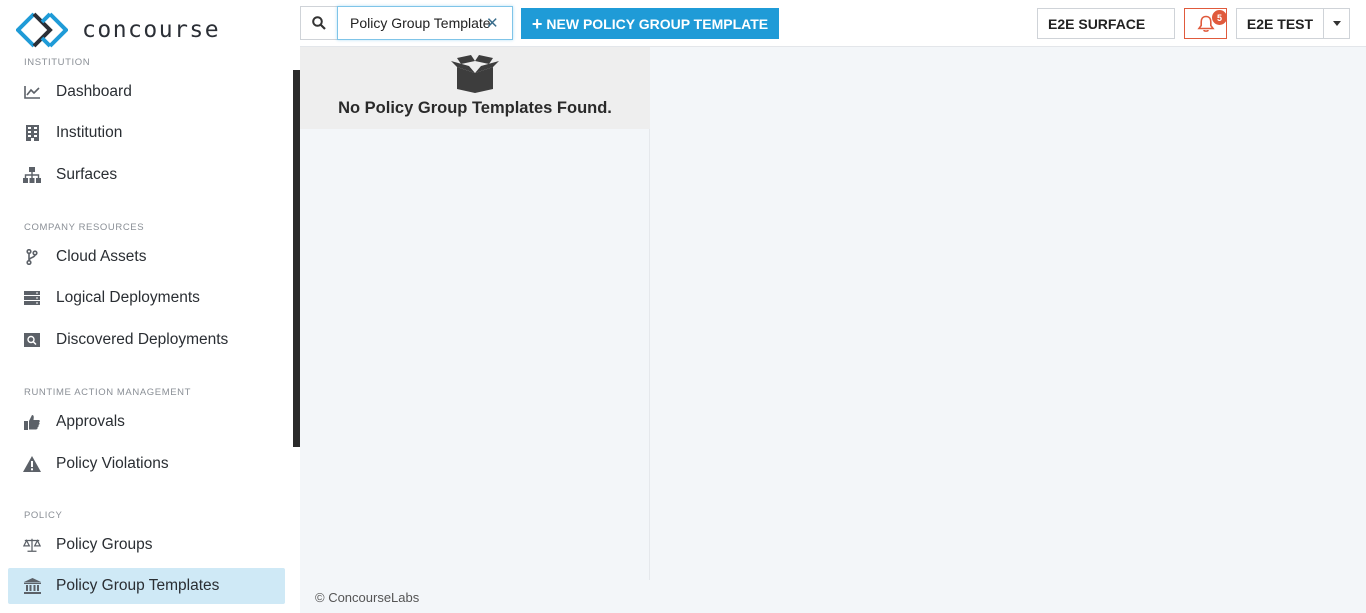  Describe the element at coordinates (42, 30) in the screenshot. I see `concourse-logo-icon` at that location.